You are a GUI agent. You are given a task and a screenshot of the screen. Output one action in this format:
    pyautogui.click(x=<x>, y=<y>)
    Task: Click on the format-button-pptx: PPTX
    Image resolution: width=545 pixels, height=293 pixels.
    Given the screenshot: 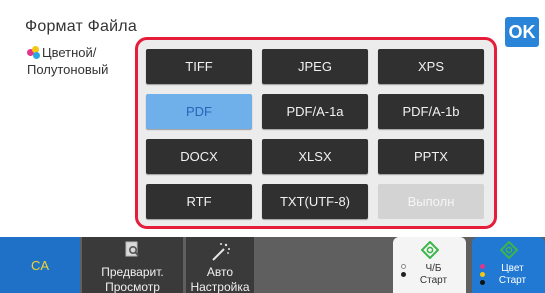 What is the action you would take?
    pyautogui.click(x=431, y=156)
    